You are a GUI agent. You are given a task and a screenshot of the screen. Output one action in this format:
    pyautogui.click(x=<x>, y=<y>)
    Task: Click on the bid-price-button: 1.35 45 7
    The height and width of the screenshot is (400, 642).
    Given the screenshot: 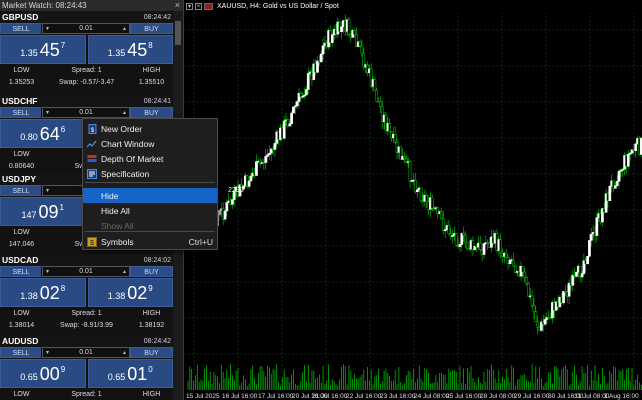 What is the action you would take?
    pyautogui.click(x=43, y=49)
    